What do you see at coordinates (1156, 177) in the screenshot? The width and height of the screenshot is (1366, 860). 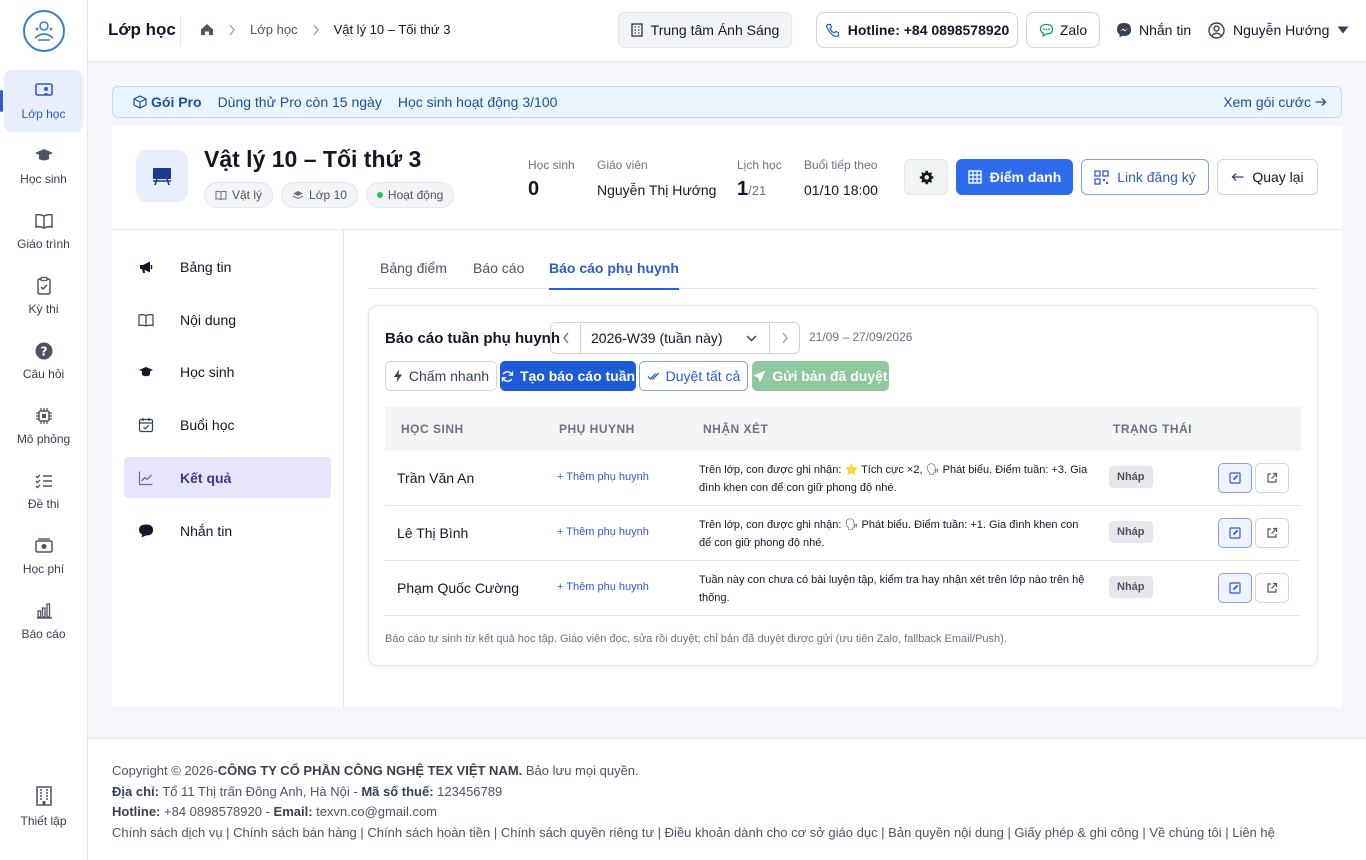 I see `registration-link-label: Link đăng ký` at bounding box center [1156, 177].